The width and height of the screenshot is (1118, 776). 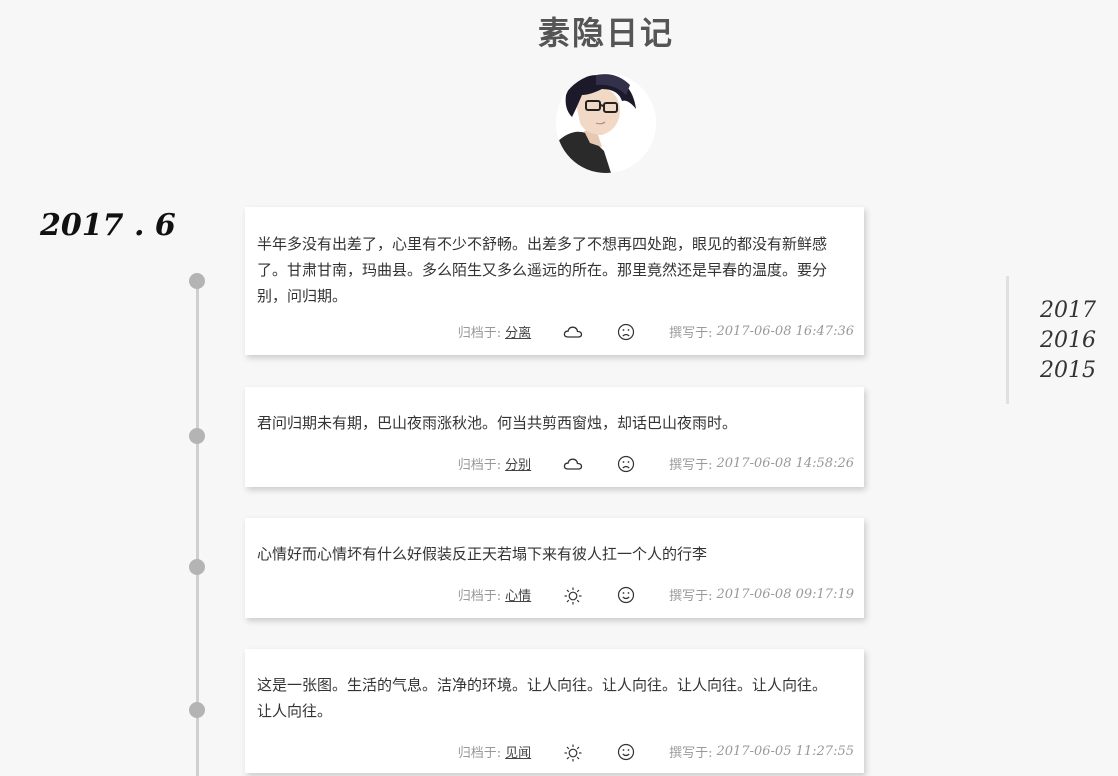 What do you see at coordinates (656, 594) in the screenshot?
I see `entry-meta: 归档于: 心情 撰写于: 2017-06-08 09:17:19` at bounding box center [656, 594].